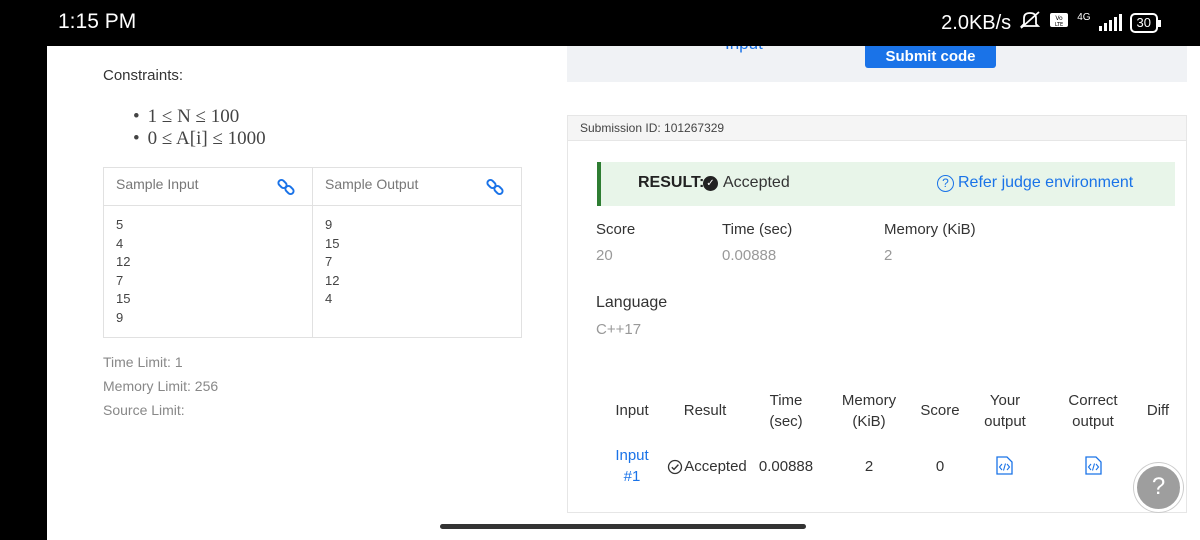 Image resolution: width=1200 pixels, height=540 pixels. What do you see at coordinates (1005, 411) in the screenshot?
I see `col-your-output: Your output` at bounding box center [1005, 411].